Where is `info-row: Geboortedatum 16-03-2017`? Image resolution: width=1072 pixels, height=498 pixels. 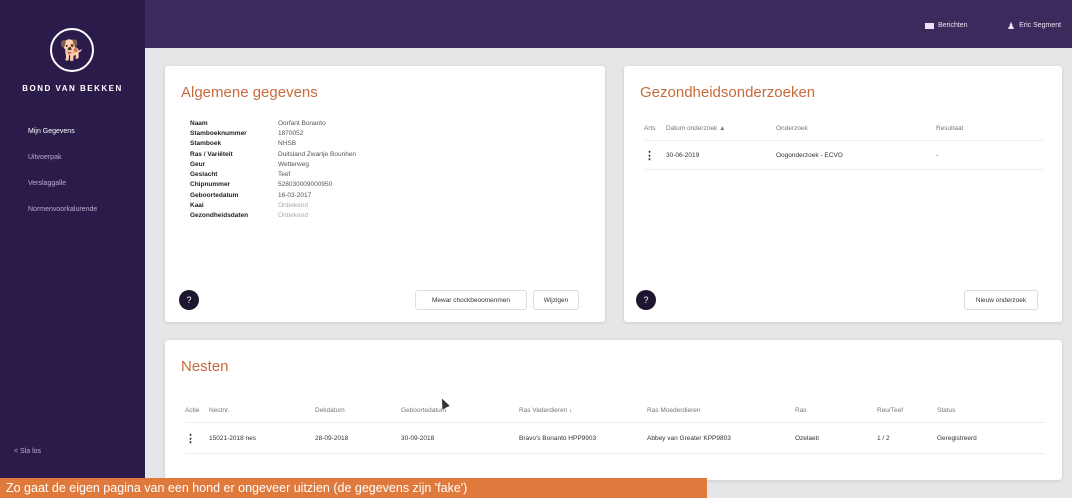
info-row: Geboortedatum 16-03-2017 is located at coordinates (273, 195).